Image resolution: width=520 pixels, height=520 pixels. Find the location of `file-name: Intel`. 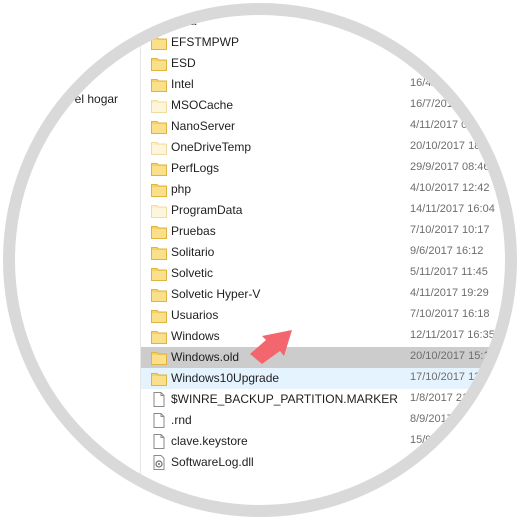

file-name: Intel is located at coordinates (182, 84).